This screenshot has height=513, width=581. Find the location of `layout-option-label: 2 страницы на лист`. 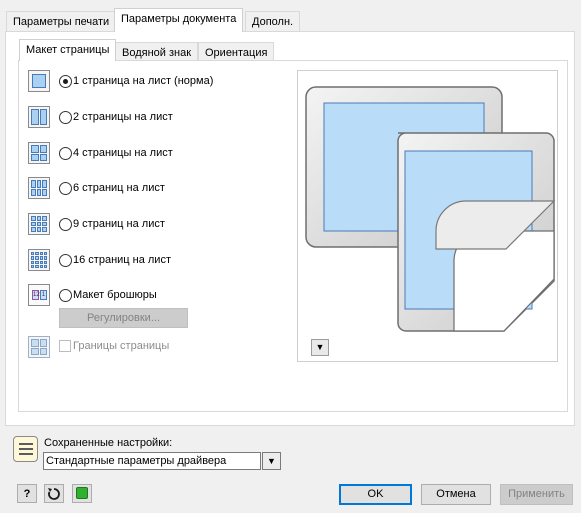

layout-option-label: 2 страницы на лист is located at coordinates (123, 117).